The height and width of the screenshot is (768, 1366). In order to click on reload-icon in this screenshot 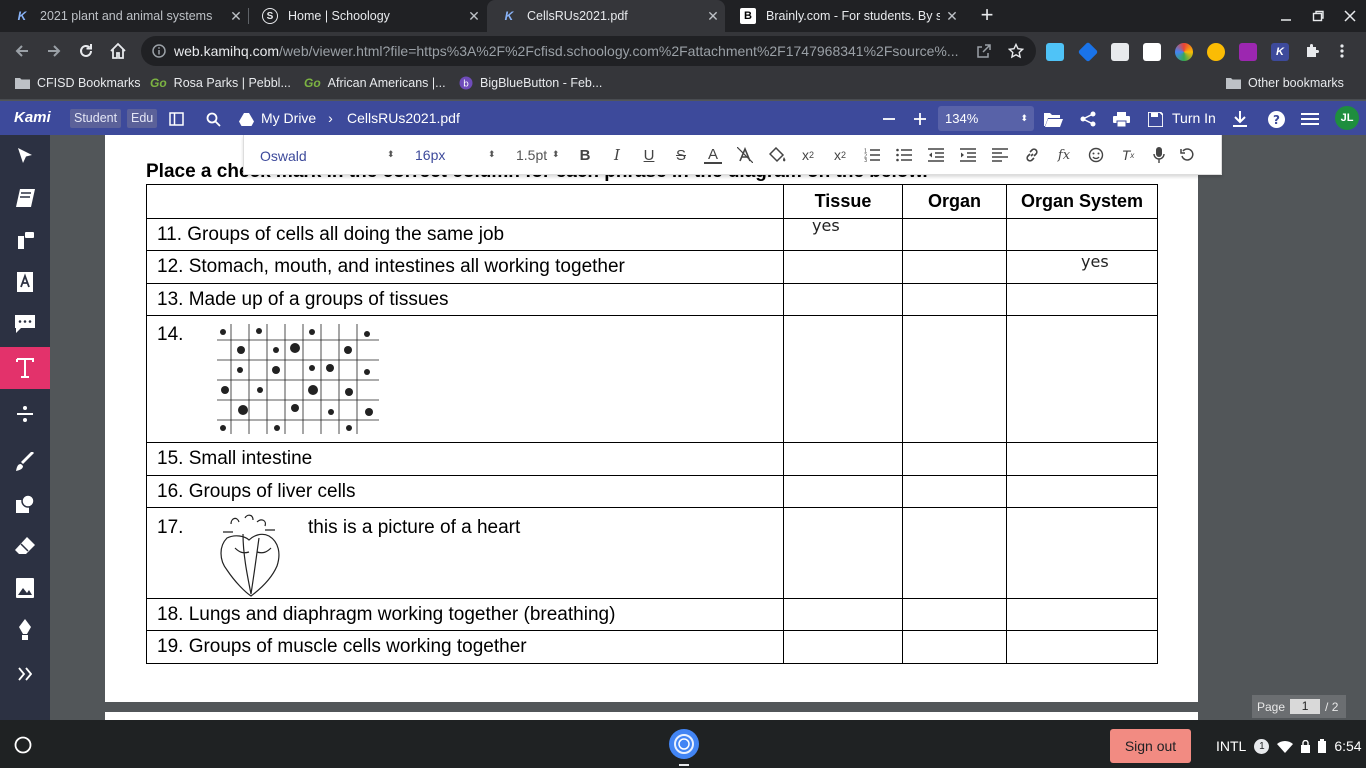, I will do `click(86, 51)`.